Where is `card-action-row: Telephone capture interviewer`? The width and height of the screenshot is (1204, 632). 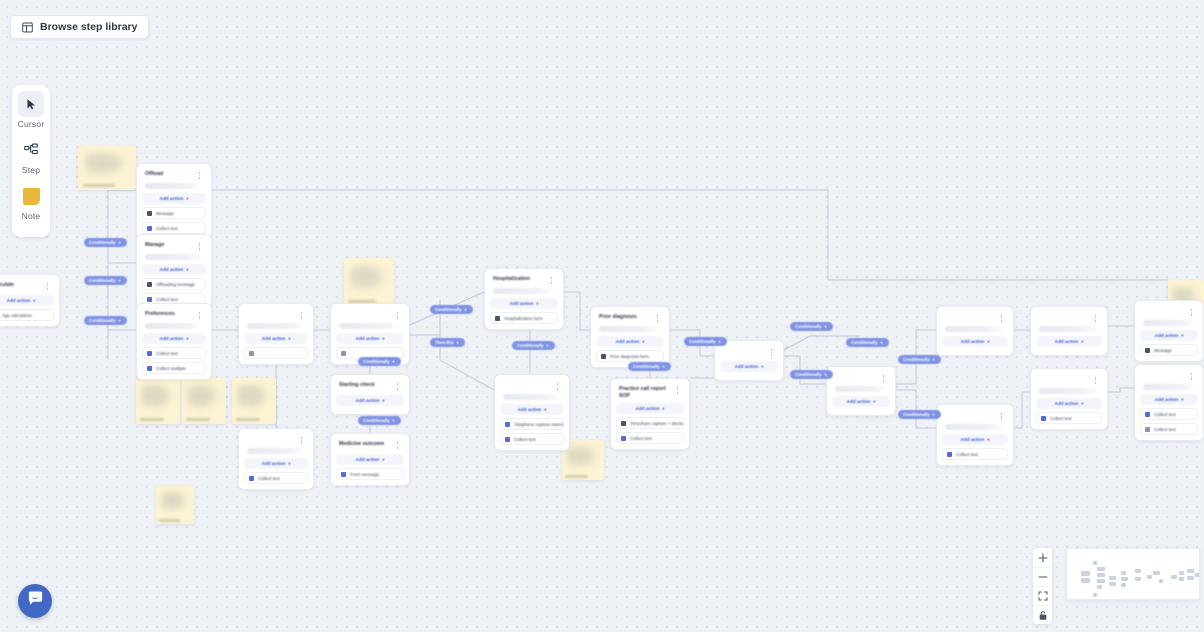 card-action-row: Telephone capture interviewer is located at coordinates (532, 424).